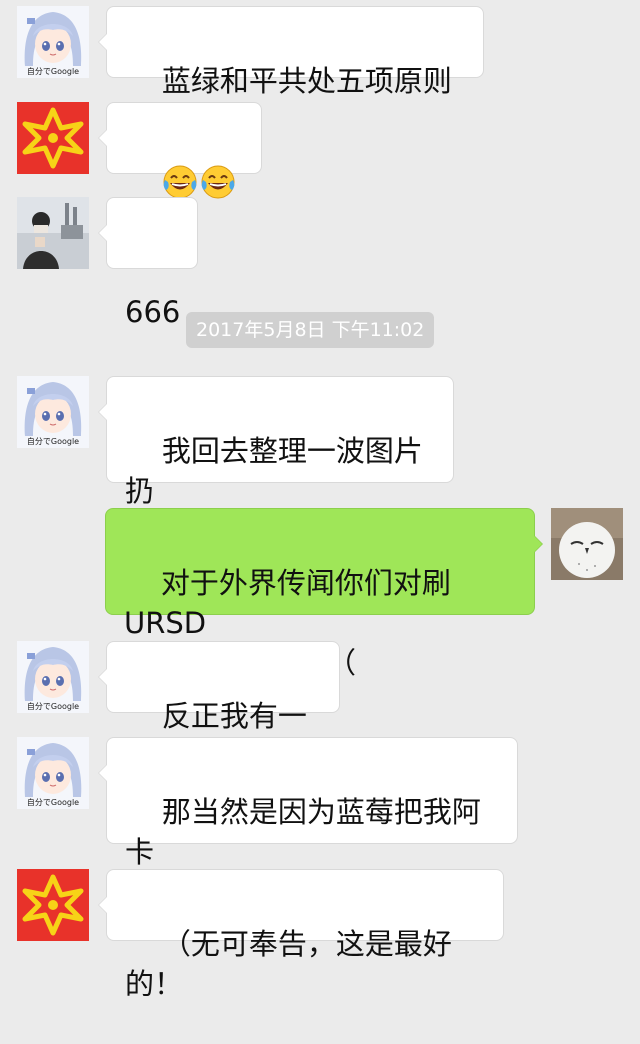 This screenshot has width=640, height=1044. I want to click on message-bubble-outgoing: 对于外界传闻你们对刷URSD 的事情怎么解释（, so click(324, 594).